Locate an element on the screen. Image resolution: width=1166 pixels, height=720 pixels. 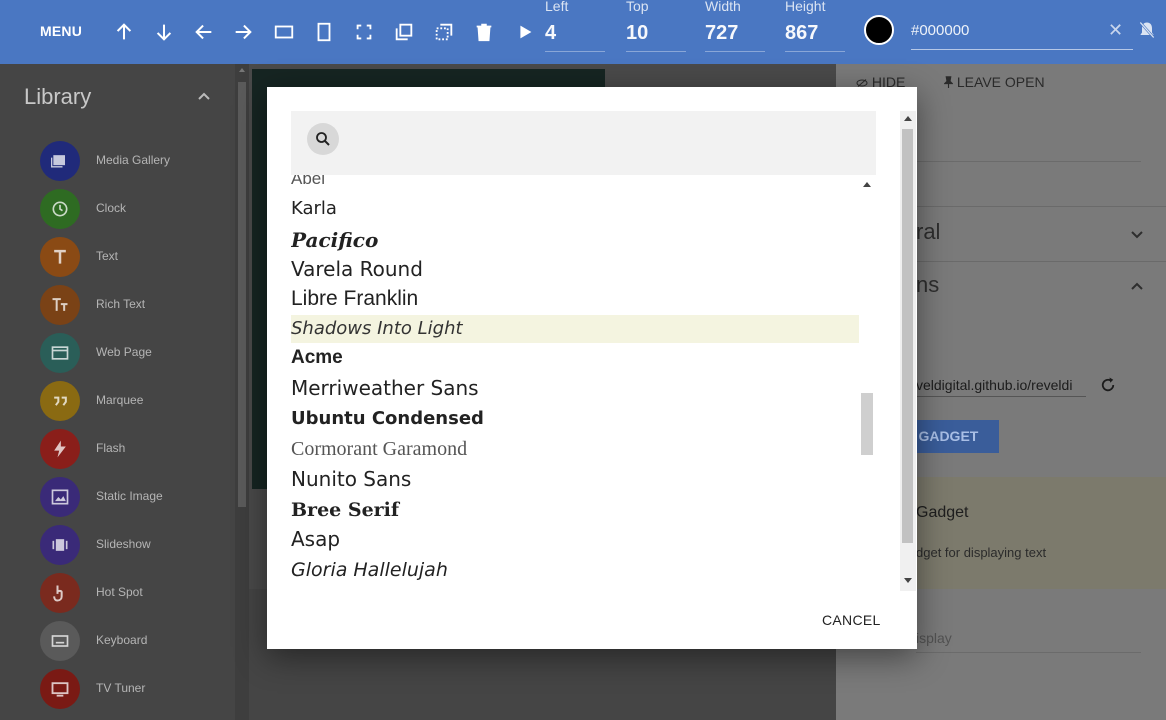
font-list-scrollbar is located at coordinates (867, 382).